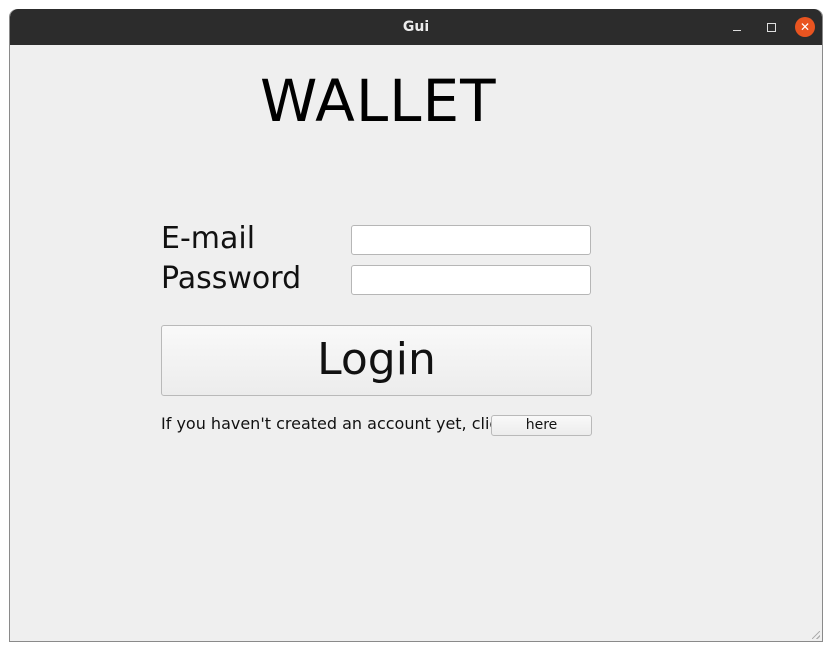  Describe the element at coordinates (737, 30) in the screenshot. I see `minimize-icon` at that location.